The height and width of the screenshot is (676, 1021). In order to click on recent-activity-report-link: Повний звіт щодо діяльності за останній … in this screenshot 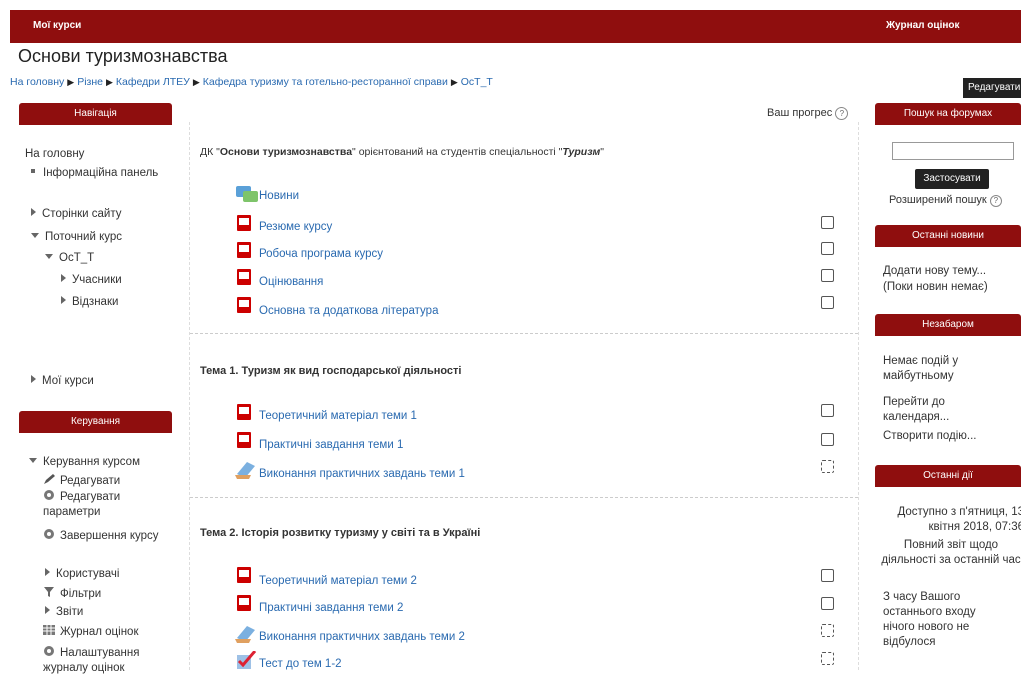, I will do `click(950, 553)`.